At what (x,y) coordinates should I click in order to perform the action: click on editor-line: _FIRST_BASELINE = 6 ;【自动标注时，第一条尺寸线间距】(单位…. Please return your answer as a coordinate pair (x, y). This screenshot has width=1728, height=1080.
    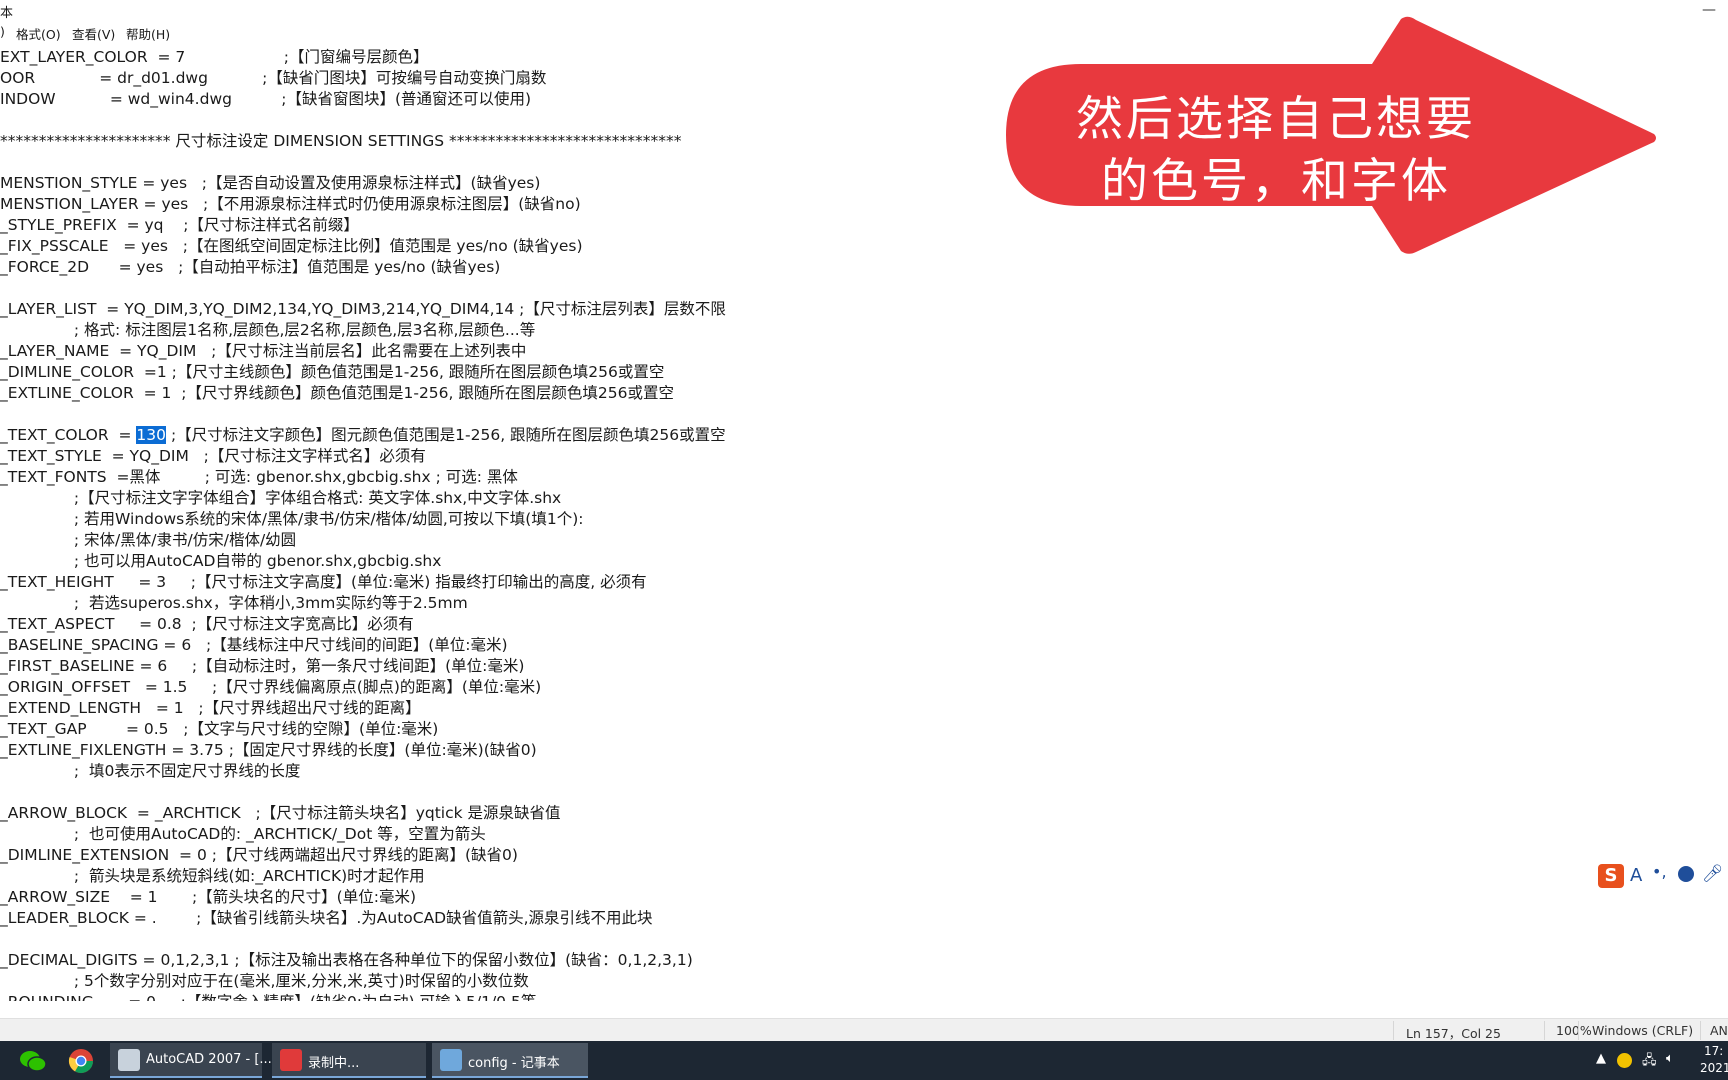
    Looking at the image, I should click on (262, 666).